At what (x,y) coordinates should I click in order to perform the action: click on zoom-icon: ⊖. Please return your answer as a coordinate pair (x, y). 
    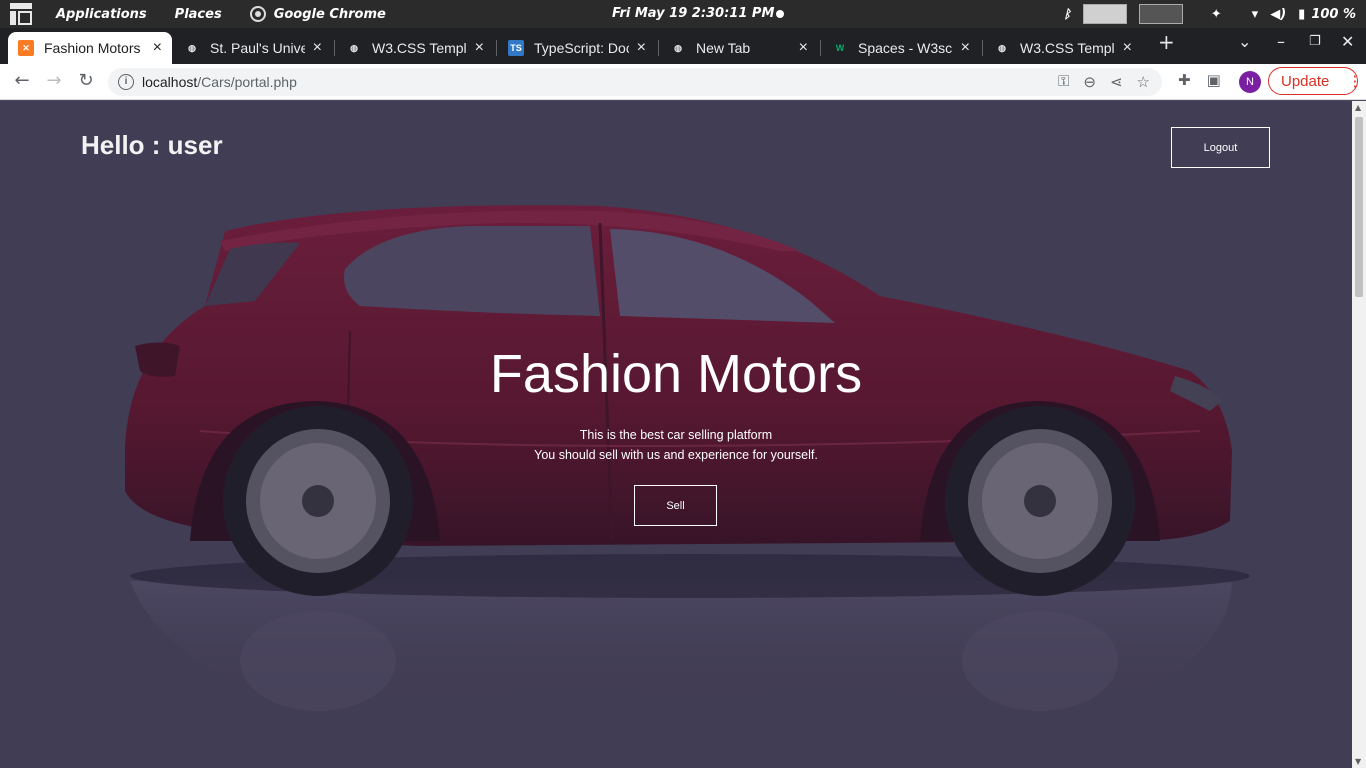
    Looking at the image, I should click on (1089, 82).